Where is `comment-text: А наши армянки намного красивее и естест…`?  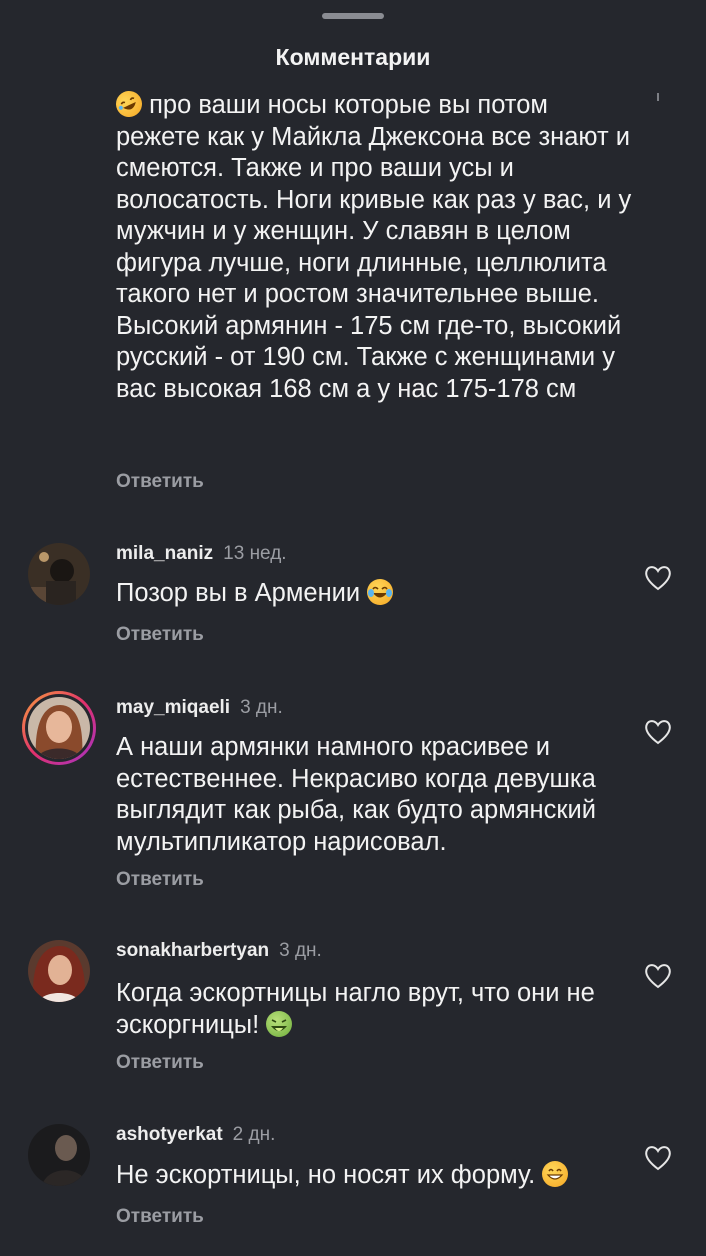
comment-text: А наши армянки намного красивее и естест… is located at coordinates (356, 794).